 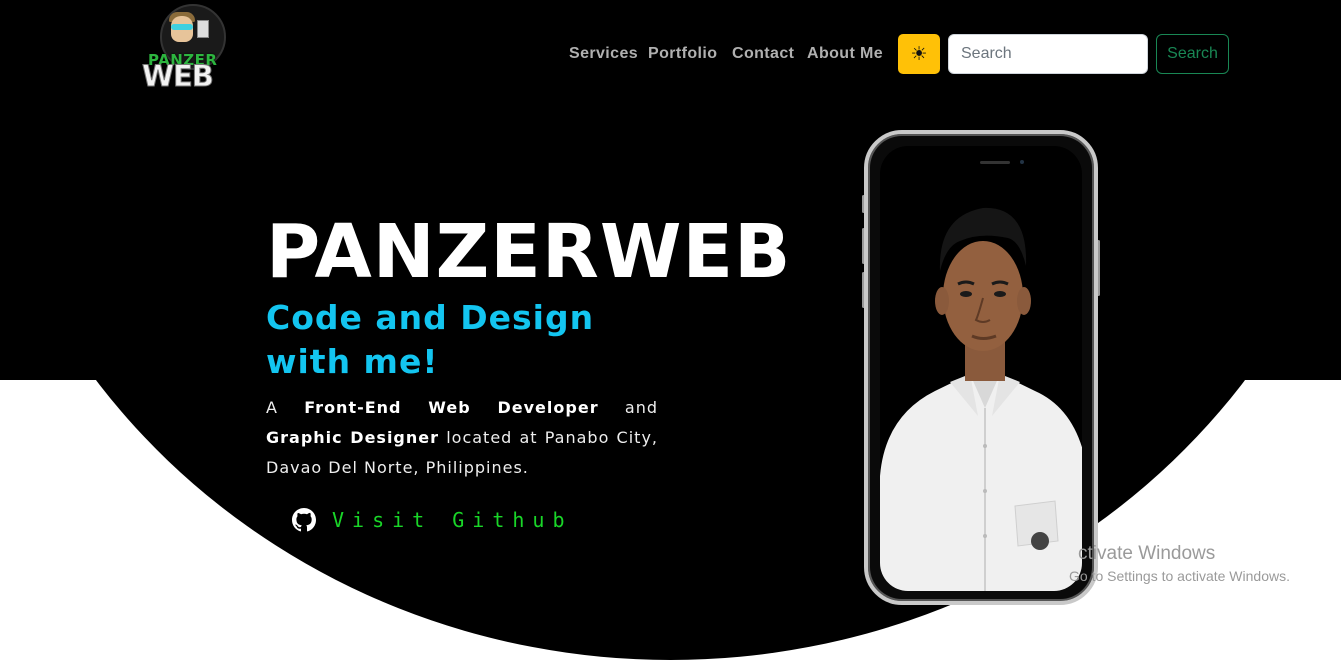 I want to click on phone-camera, so click(x=1022, y=162).